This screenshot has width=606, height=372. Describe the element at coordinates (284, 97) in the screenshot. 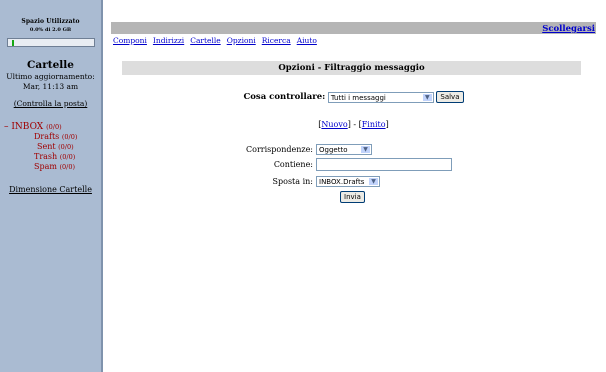

I see `check-label: Cosa controllare:` at that location.